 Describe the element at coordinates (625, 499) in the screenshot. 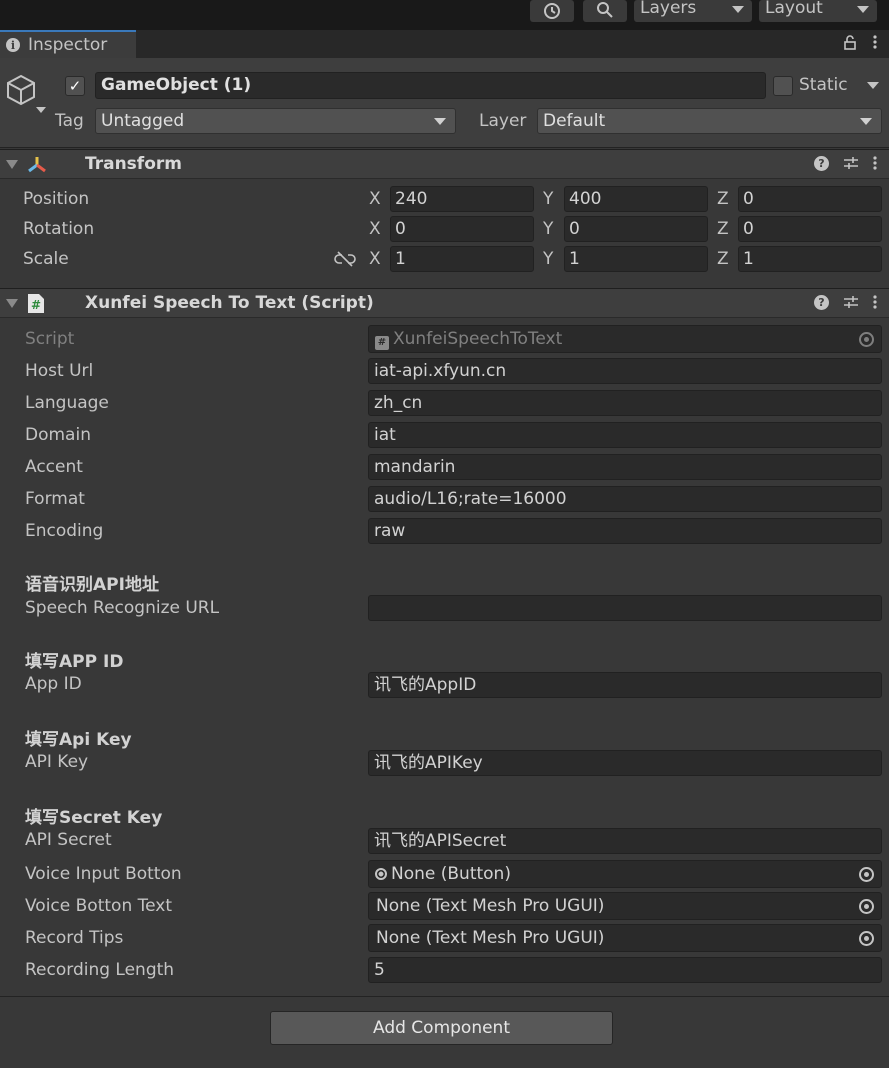

I see `format-input: audio/L16;rate=16000` at that location.